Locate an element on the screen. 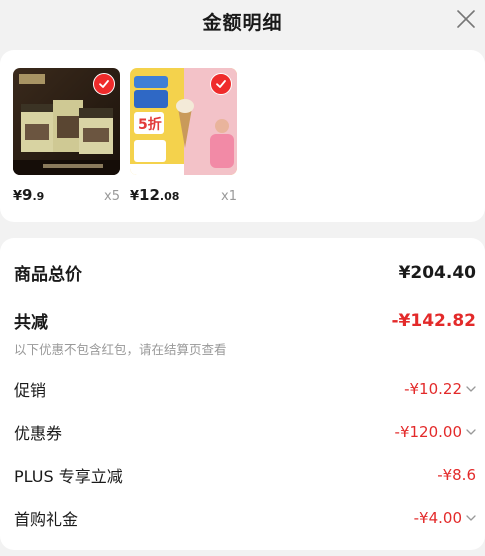 This screenshot has height=556, width=485. promotion-value: -¥10.22 is located at coordinates (440, 389).